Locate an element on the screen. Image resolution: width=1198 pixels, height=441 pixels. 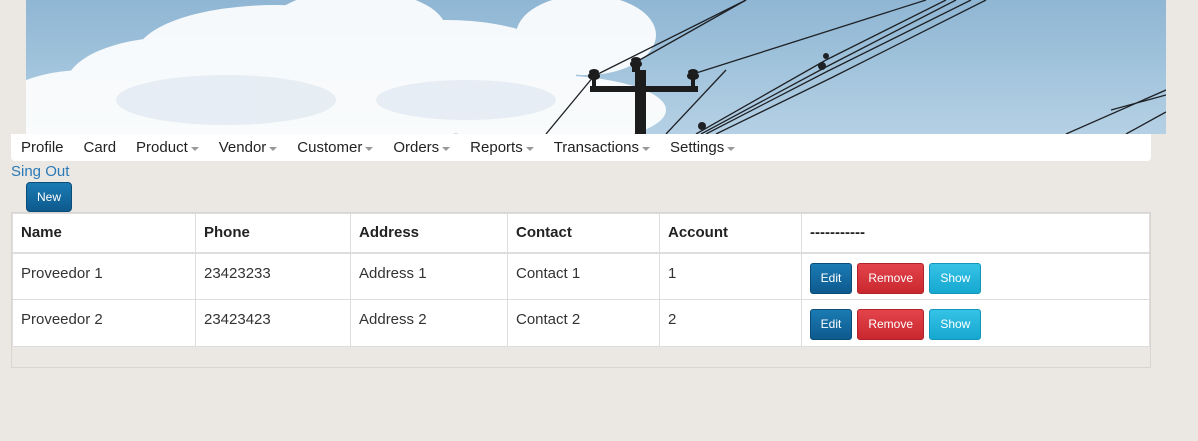
nav-product-dropdown: Product is located at coordinates (167, 147).